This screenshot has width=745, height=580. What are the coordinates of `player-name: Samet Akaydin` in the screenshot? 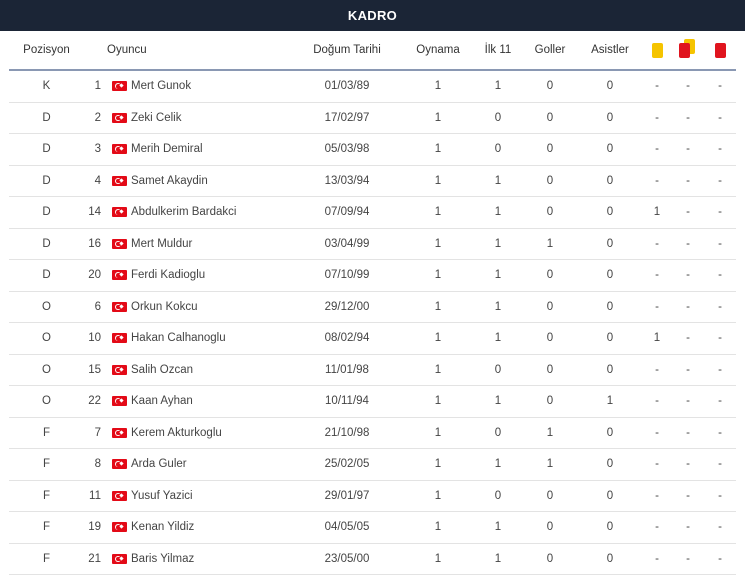 It's located at (221, 181).